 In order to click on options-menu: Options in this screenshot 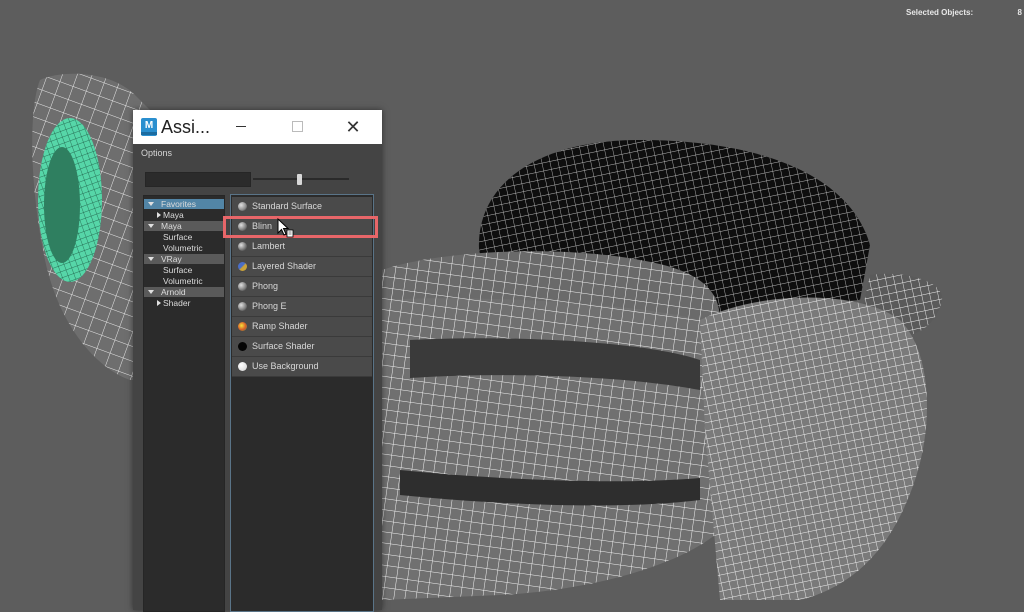, I will do `click(156, 153)`.